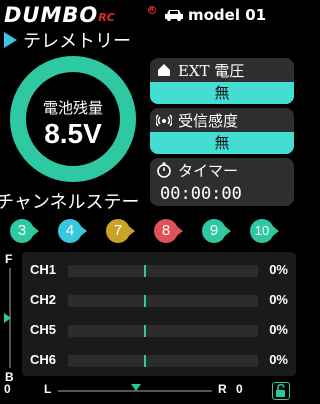 The width and height of the screenshot is (320, 404). What do you see at coordinates (10, 40) in the screenshot?
I see `play-arrow-icon` at bounding box center [10, 40].